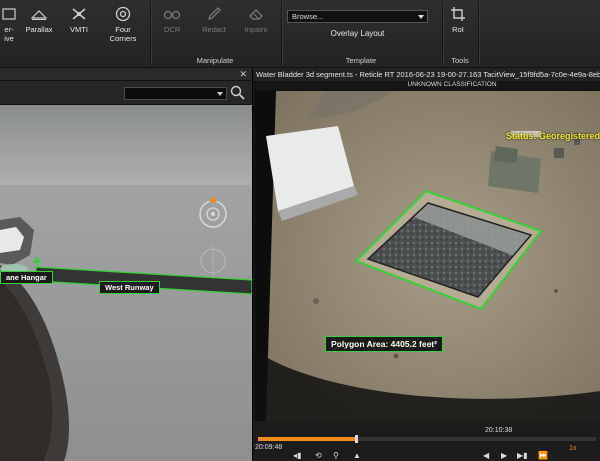 The width and height of the screenshot is (600, 461). I want to click on roi-button: RoI, so click(458, 20).